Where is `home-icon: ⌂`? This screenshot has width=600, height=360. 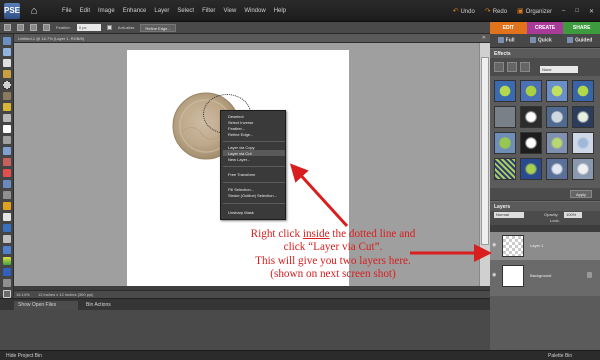 home-icon: ⌂ is located at coordinates (34, 11).